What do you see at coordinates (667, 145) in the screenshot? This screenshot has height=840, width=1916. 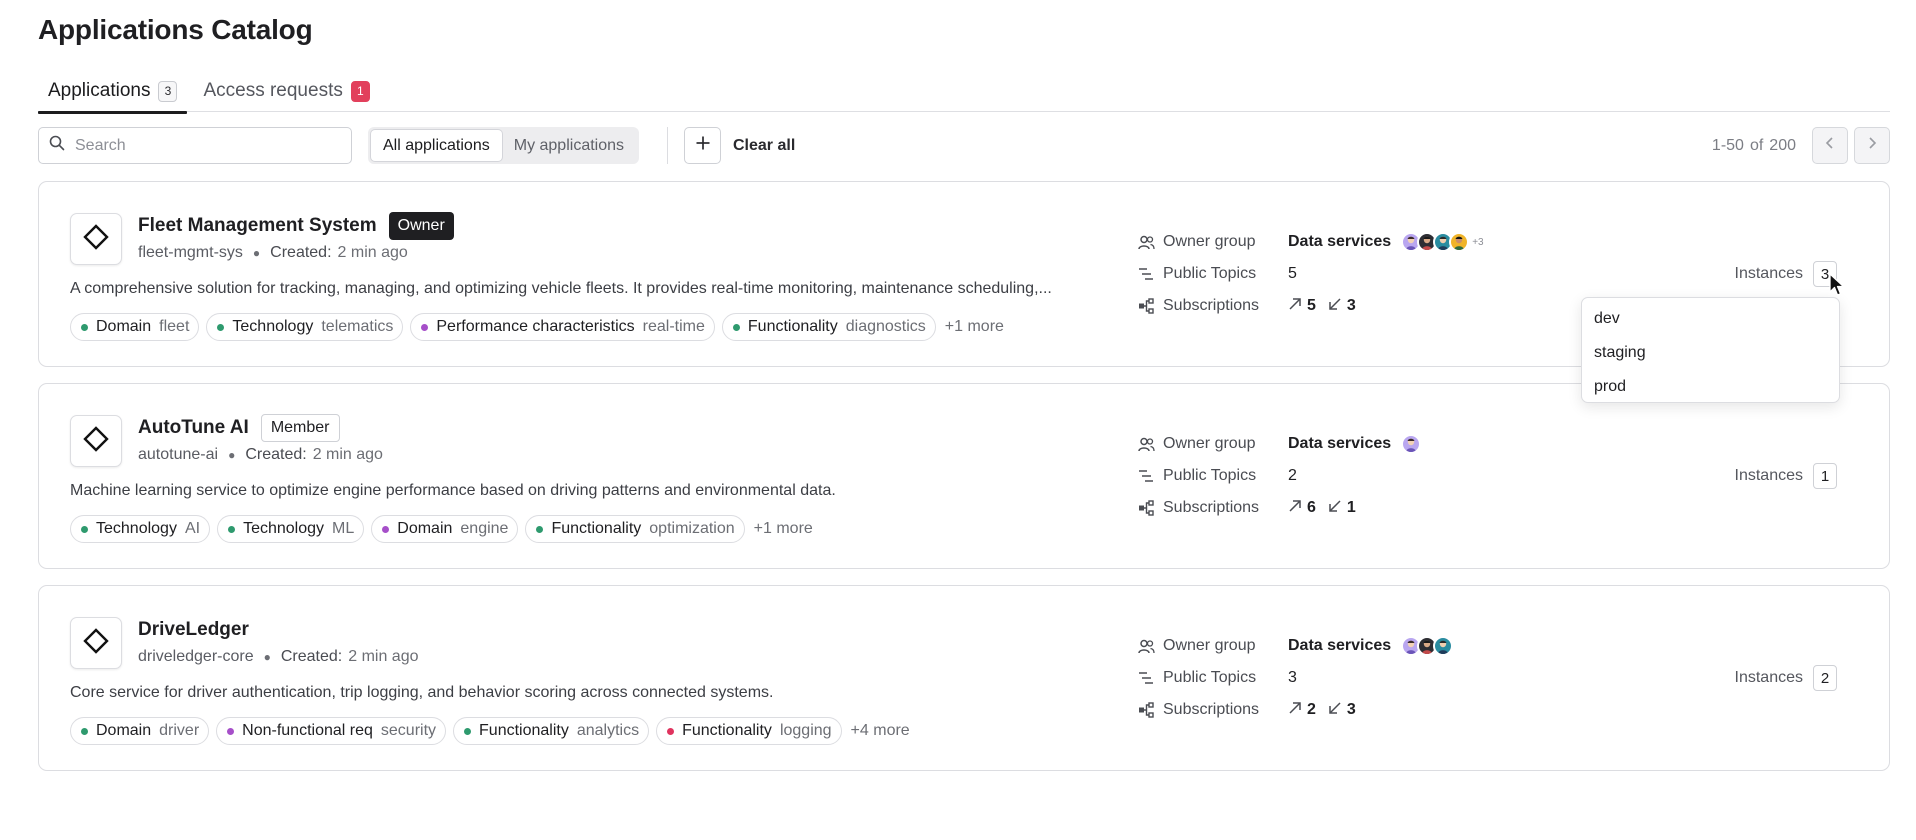 I see `divider` at bounding box center [667, 145].